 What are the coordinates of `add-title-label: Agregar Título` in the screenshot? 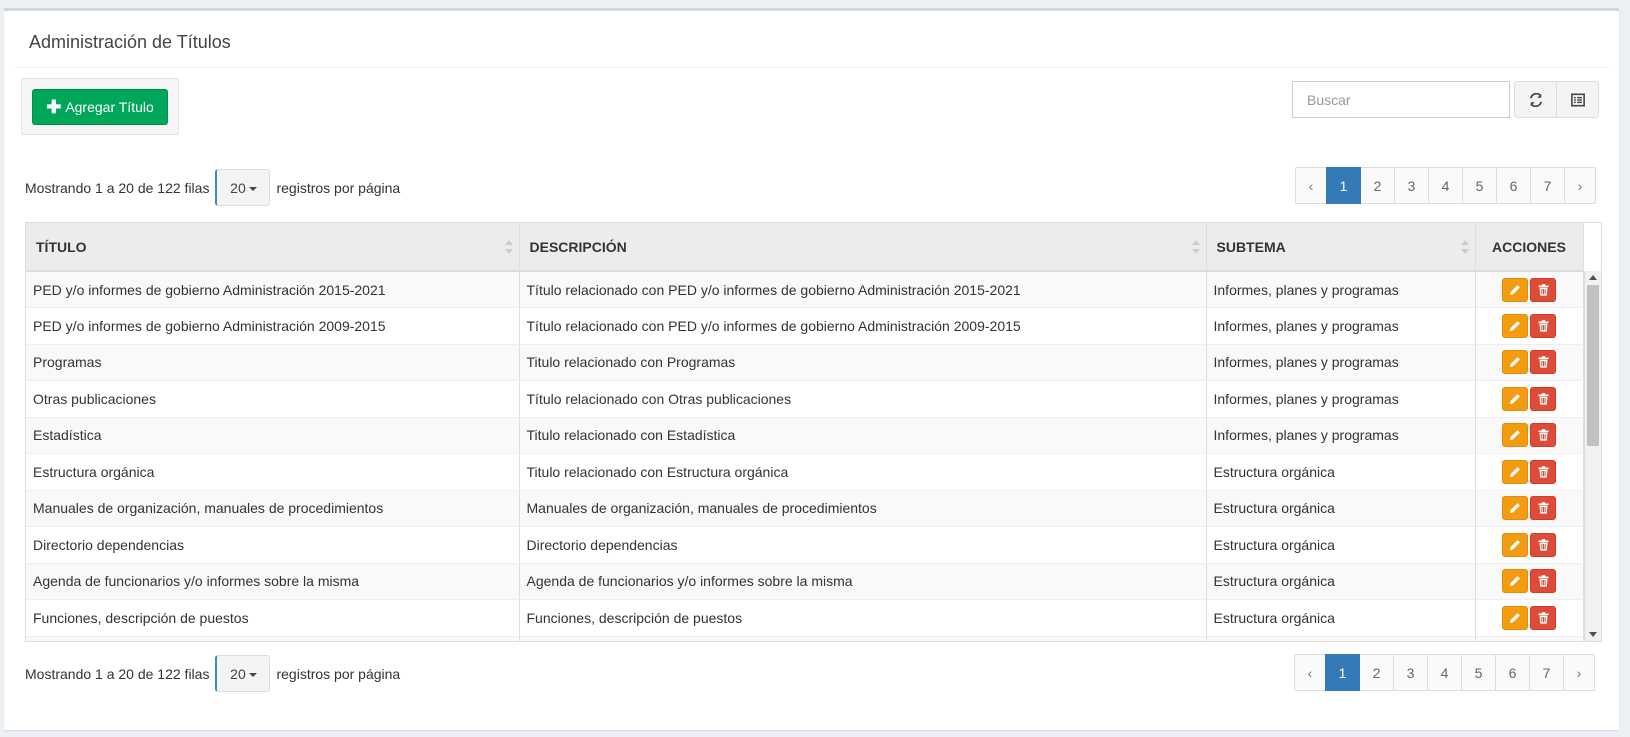 It's located at (109, 107).